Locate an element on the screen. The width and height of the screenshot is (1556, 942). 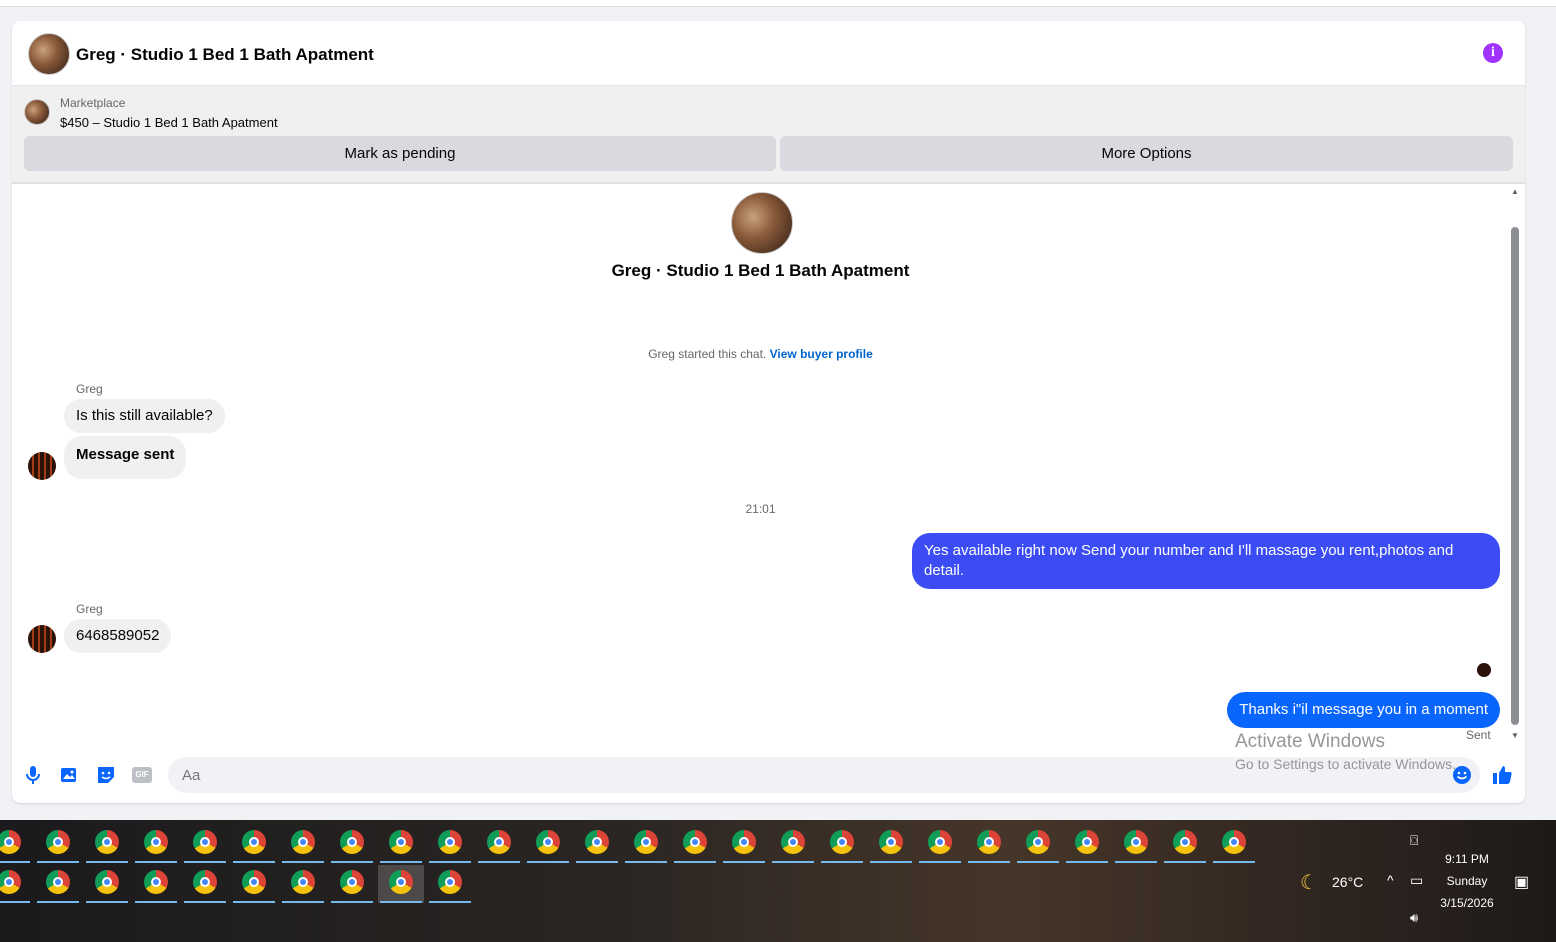
scrollbar-thumb is located at coordinates (1515, 476).